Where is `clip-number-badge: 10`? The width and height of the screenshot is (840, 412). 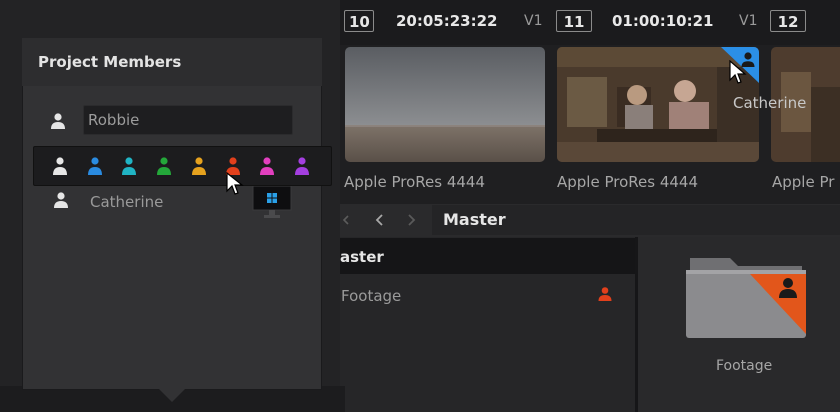 clip-number-badge: 10 is located at coordinates (359, 21).